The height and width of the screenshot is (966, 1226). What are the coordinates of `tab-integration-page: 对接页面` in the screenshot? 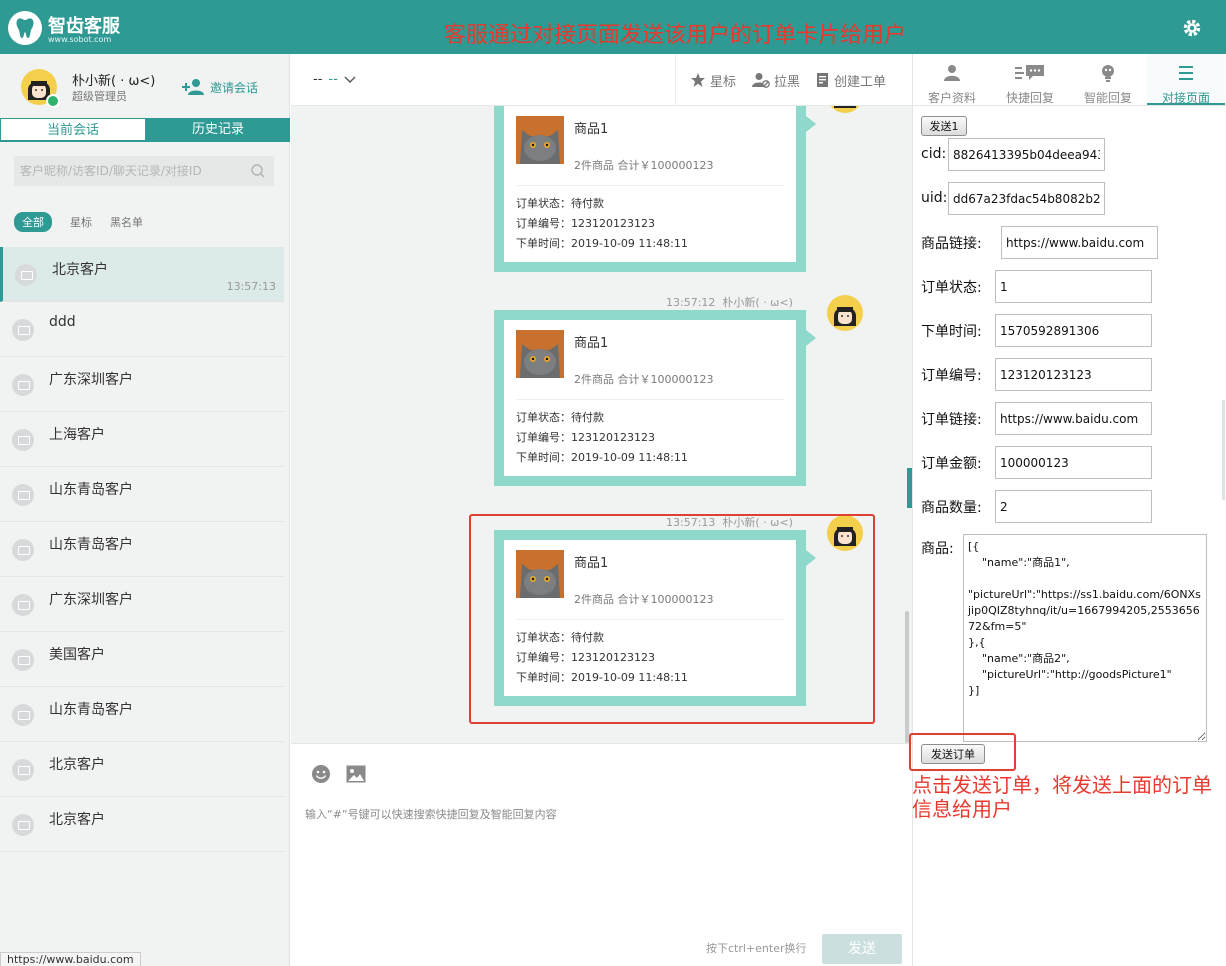 It's located at (1186, 79).